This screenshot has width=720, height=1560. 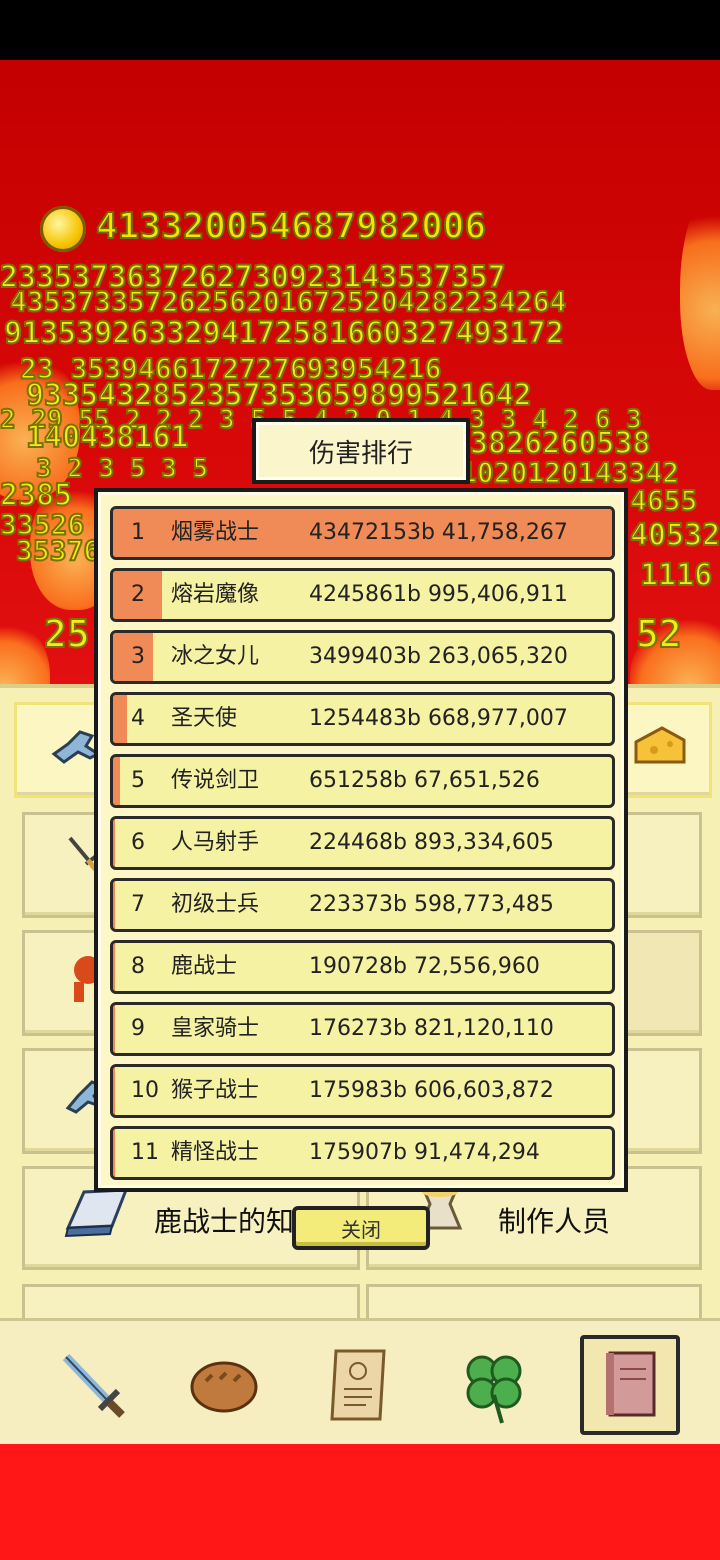 I want to click on unit-name: 皇家骑士, so click(x=215, y=1028).